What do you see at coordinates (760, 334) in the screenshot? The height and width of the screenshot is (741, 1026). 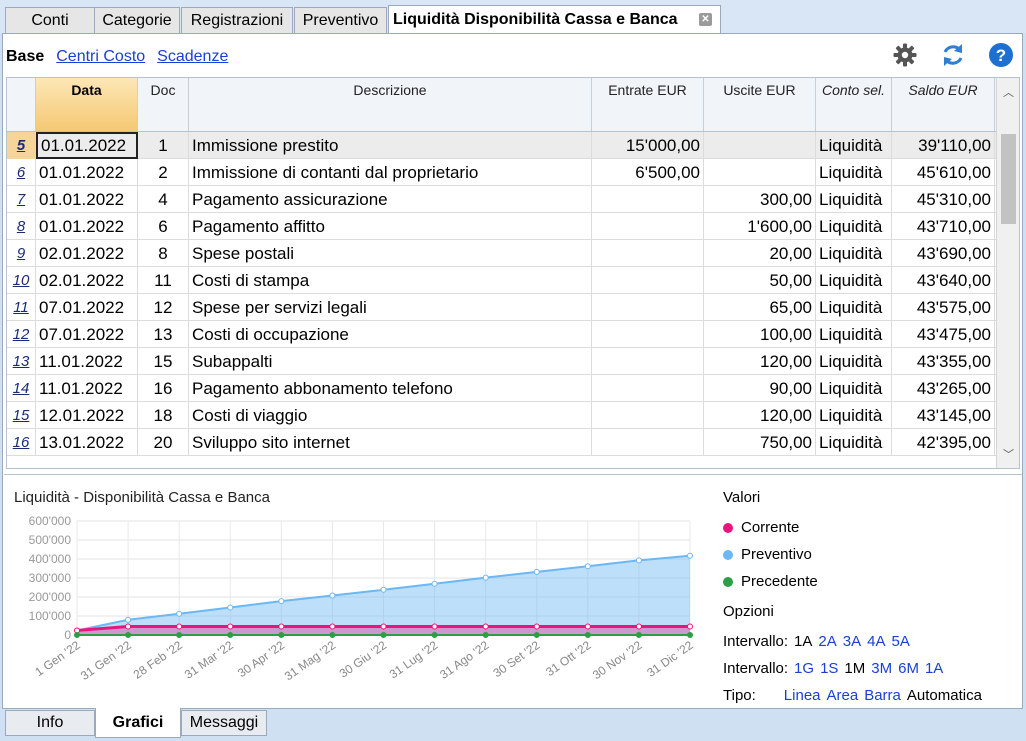 I see `cell-uscite: 100,00` at bounding box center [760, 334].